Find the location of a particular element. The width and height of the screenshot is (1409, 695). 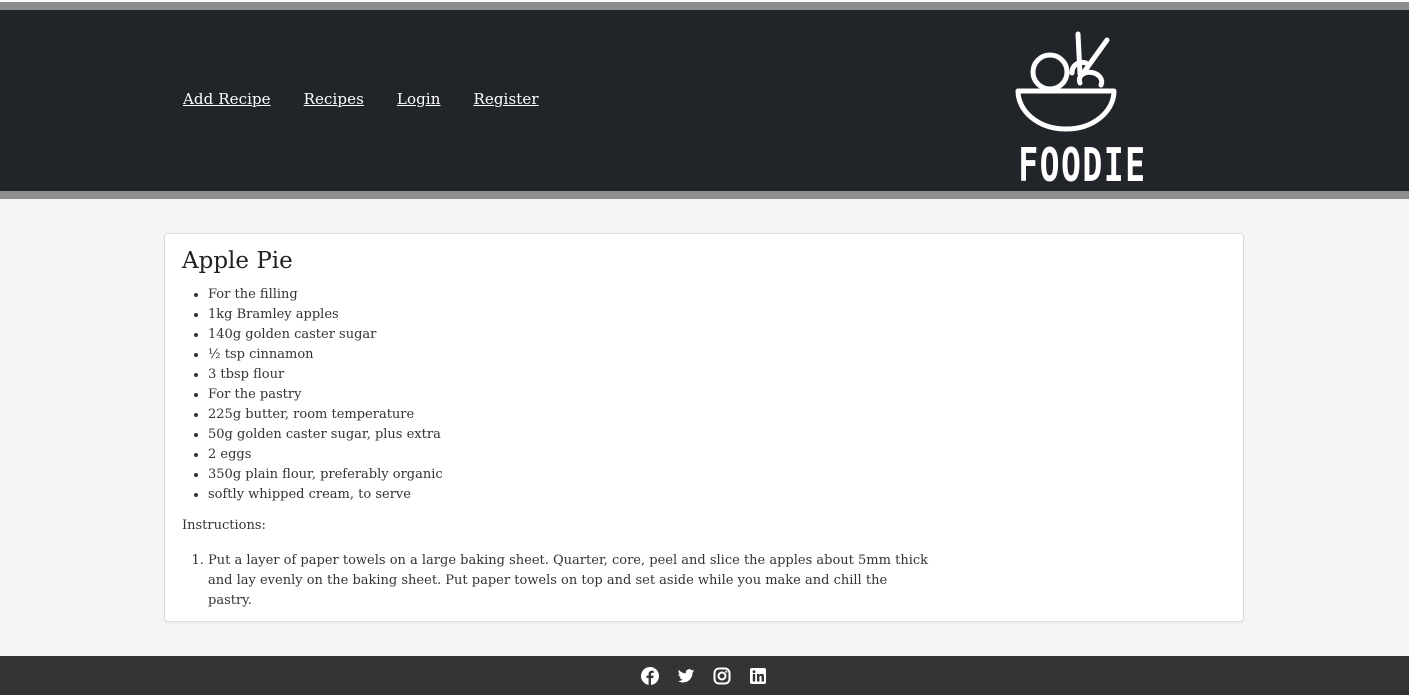

social-links is located at coordinates (704, 676).